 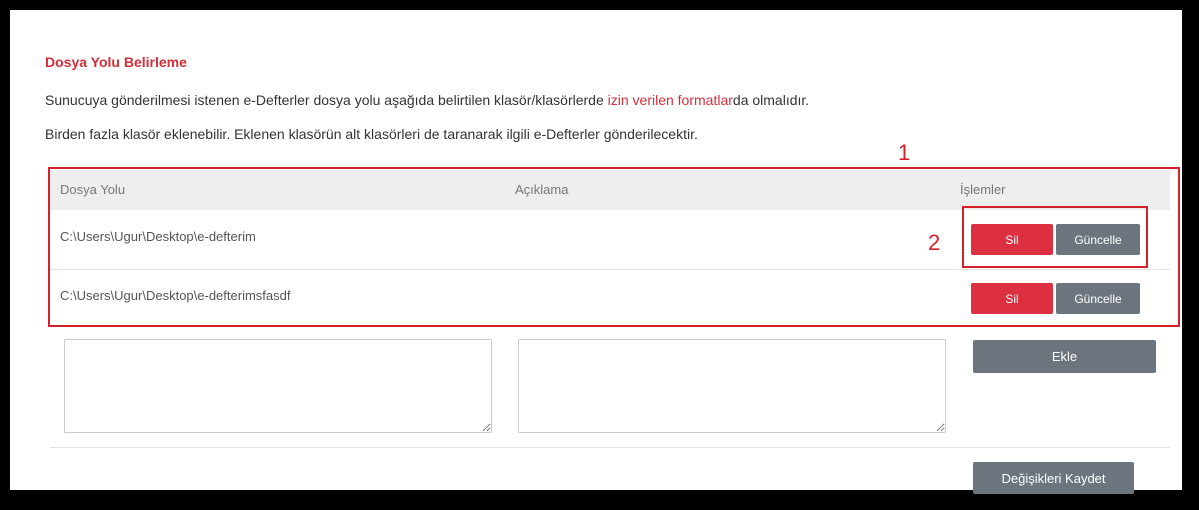 I want to click on annotation-box-actions, so click(x=1055, y=237).